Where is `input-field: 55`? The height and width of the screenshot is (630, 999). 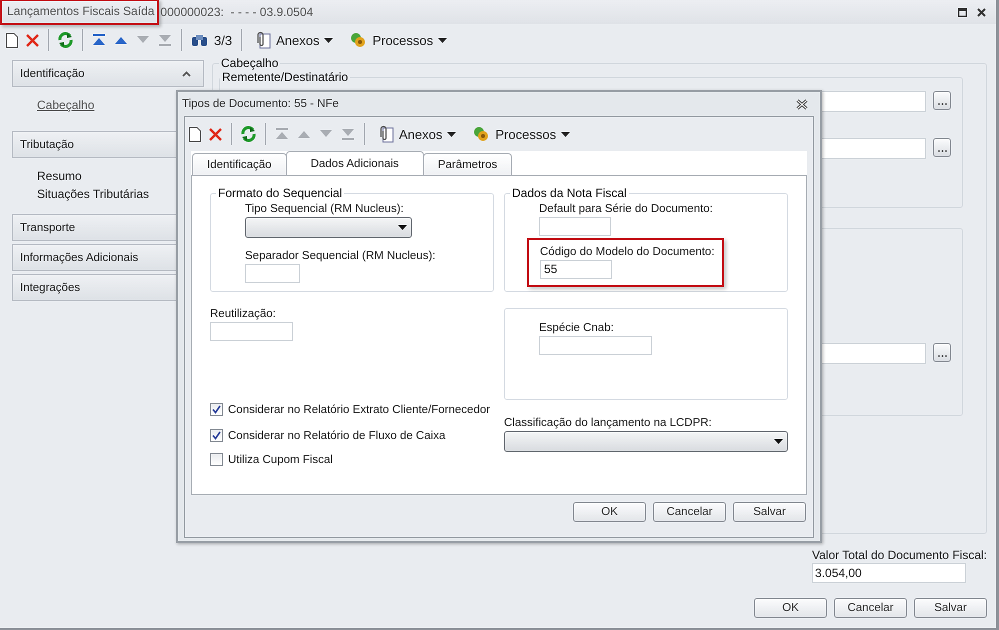 input-field: 55 is located at coordinates (576, 269).